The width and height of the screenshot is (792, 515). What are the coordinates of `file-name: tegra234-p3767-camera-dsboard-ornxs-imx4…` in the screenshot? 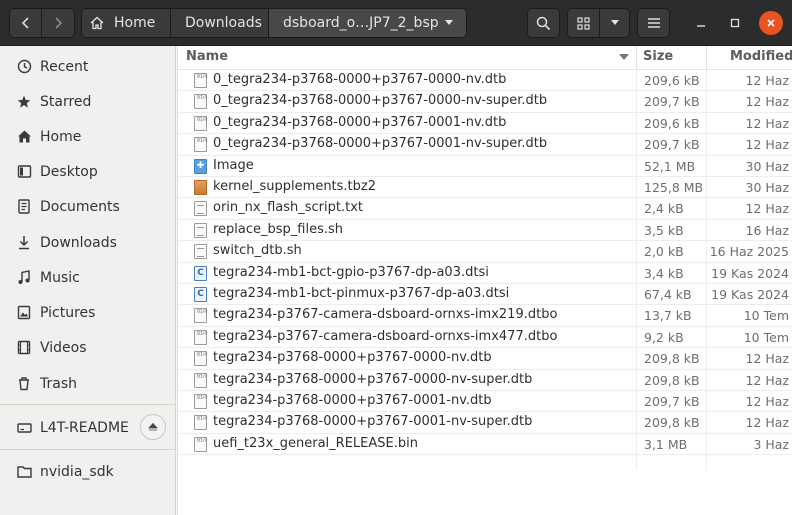 It's located at (385, 336).